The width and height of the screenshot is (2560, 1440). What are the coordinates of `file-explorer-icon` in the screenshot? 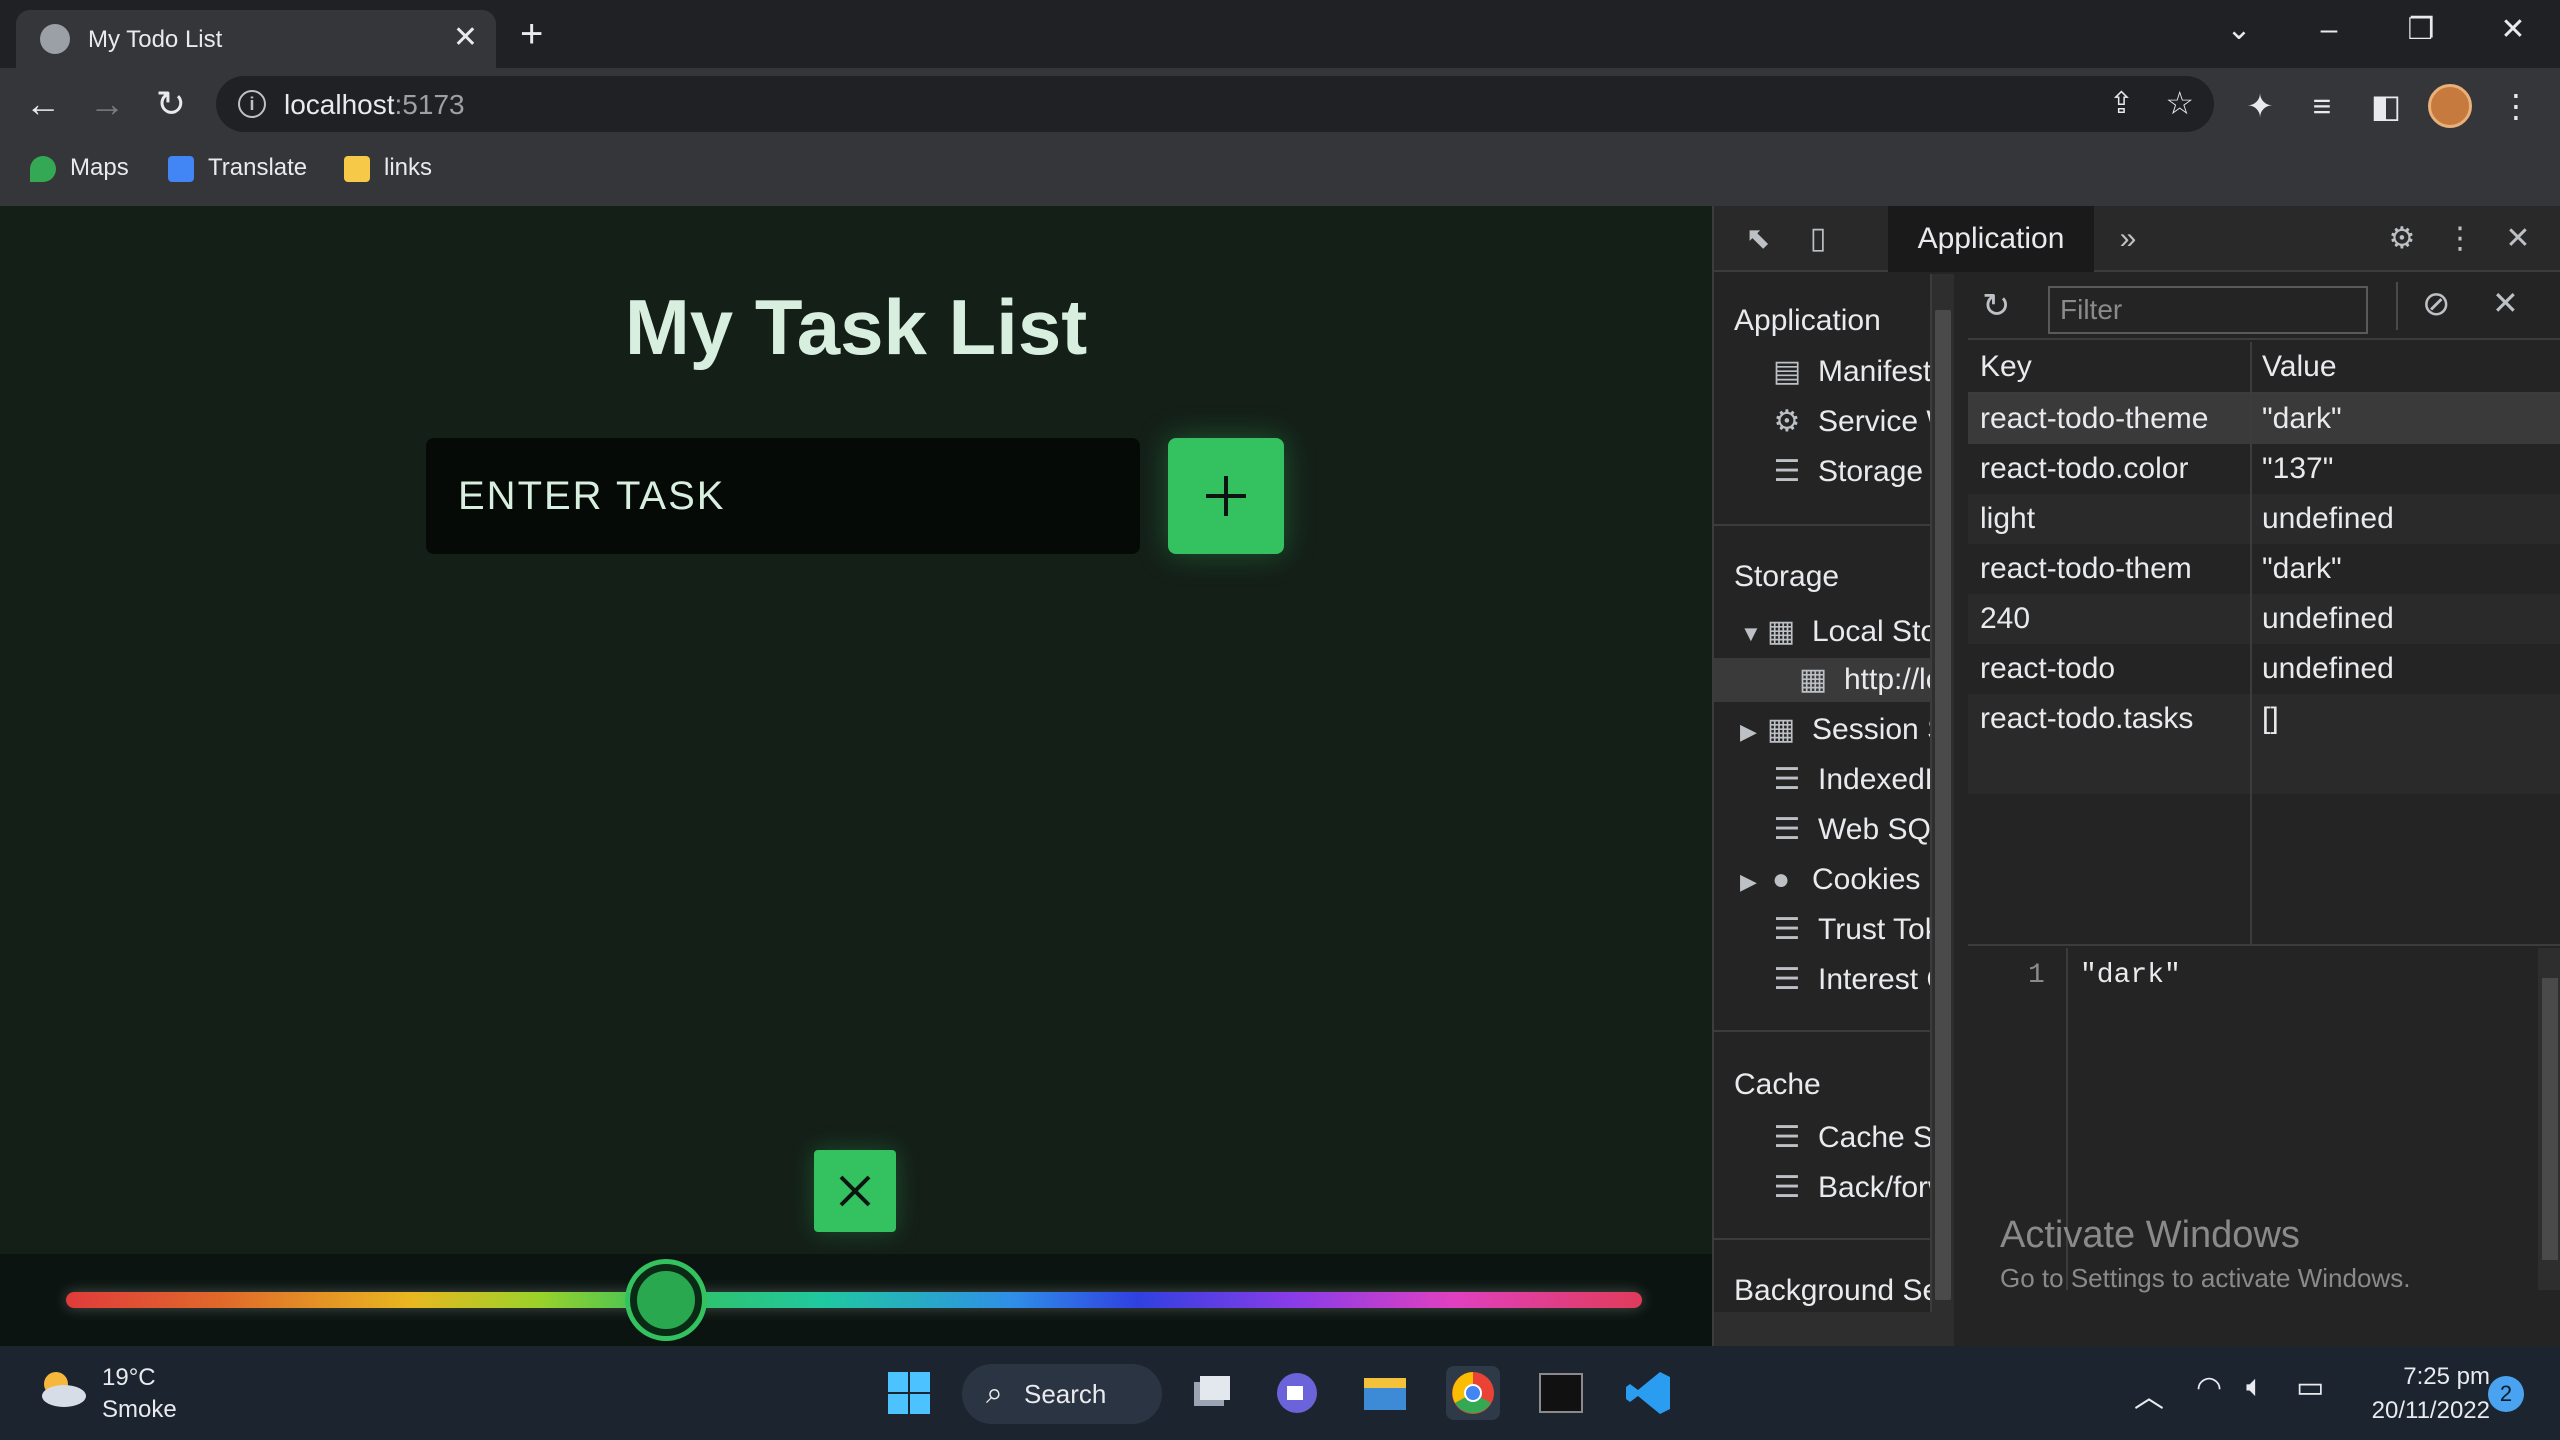 It's located at (1385, 1393).